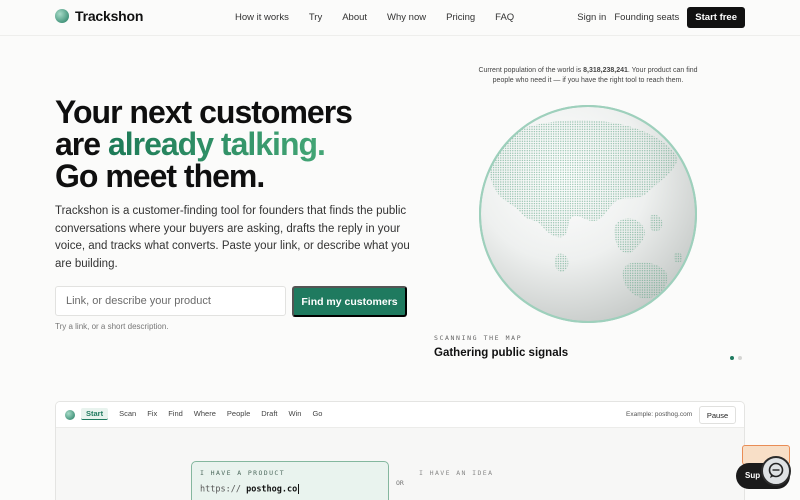 This screenshot has width=800, height=500. What do you see at coordinates (295, 414) in the screenshot?
I see `tab-win: Win` at bounding box center [295, 414].